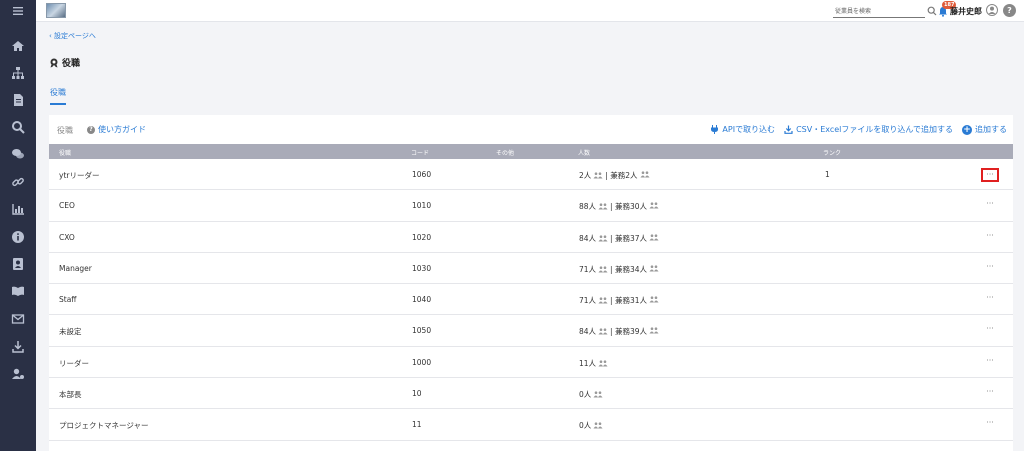 This screenshot has width=1024, height=451. What do you see at coordinates (65, 130) in the screenshot?
I see `panel-label: 役職` at bounding box center [65, 130].